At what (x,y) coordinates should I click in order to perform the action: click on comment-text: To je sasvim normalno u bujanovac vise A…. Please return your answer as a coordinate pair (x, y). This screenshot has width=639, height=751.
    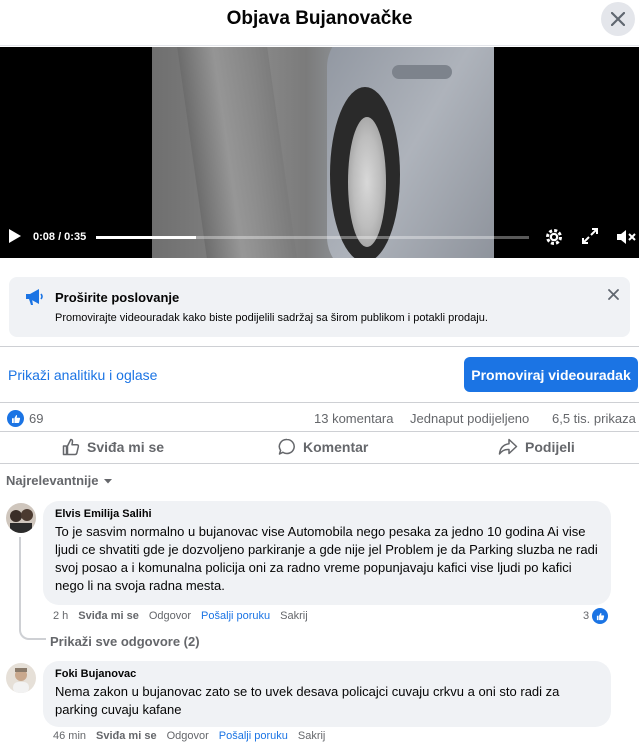
    Looking at the image, I should click on (326, 558).